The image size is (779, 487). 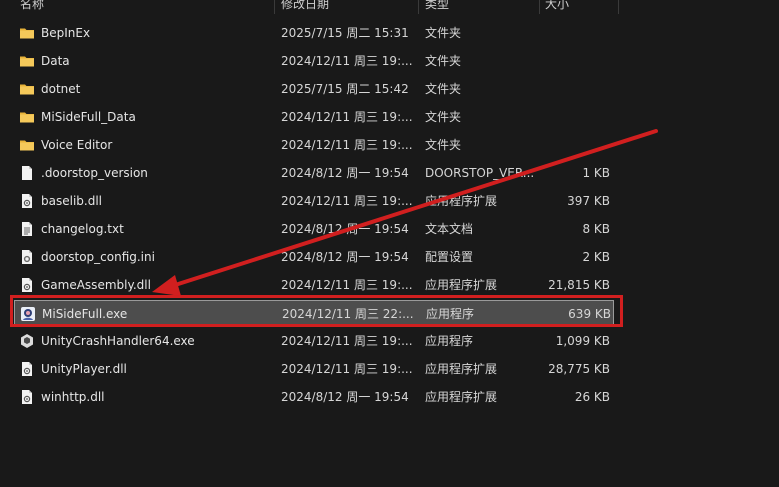 What do you see at coordinates (28, 314) in the screenshot?
I see `app-icon` at bounding box center [28, 314].